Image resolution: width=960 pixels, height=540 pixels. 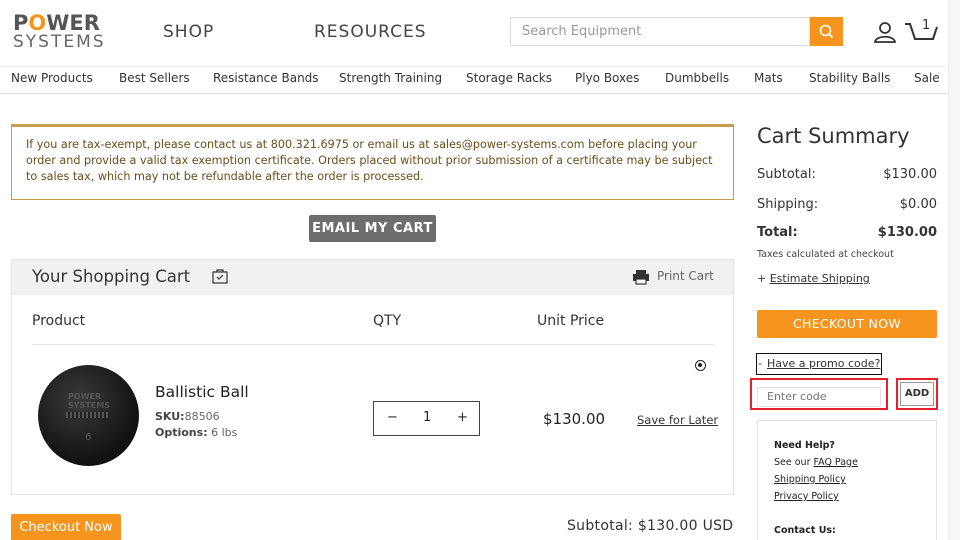 I want to click on cart-title: Your Shopping Cart, so click(x=111, y=276).